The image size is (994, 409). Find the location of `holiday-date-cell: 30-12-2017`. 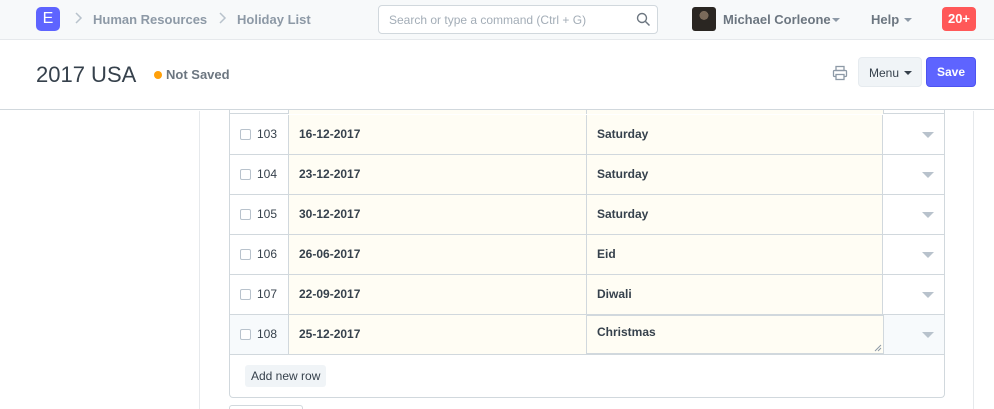

holiday-date-cell: 30-12-2017 is located at coordinates (437, 214).